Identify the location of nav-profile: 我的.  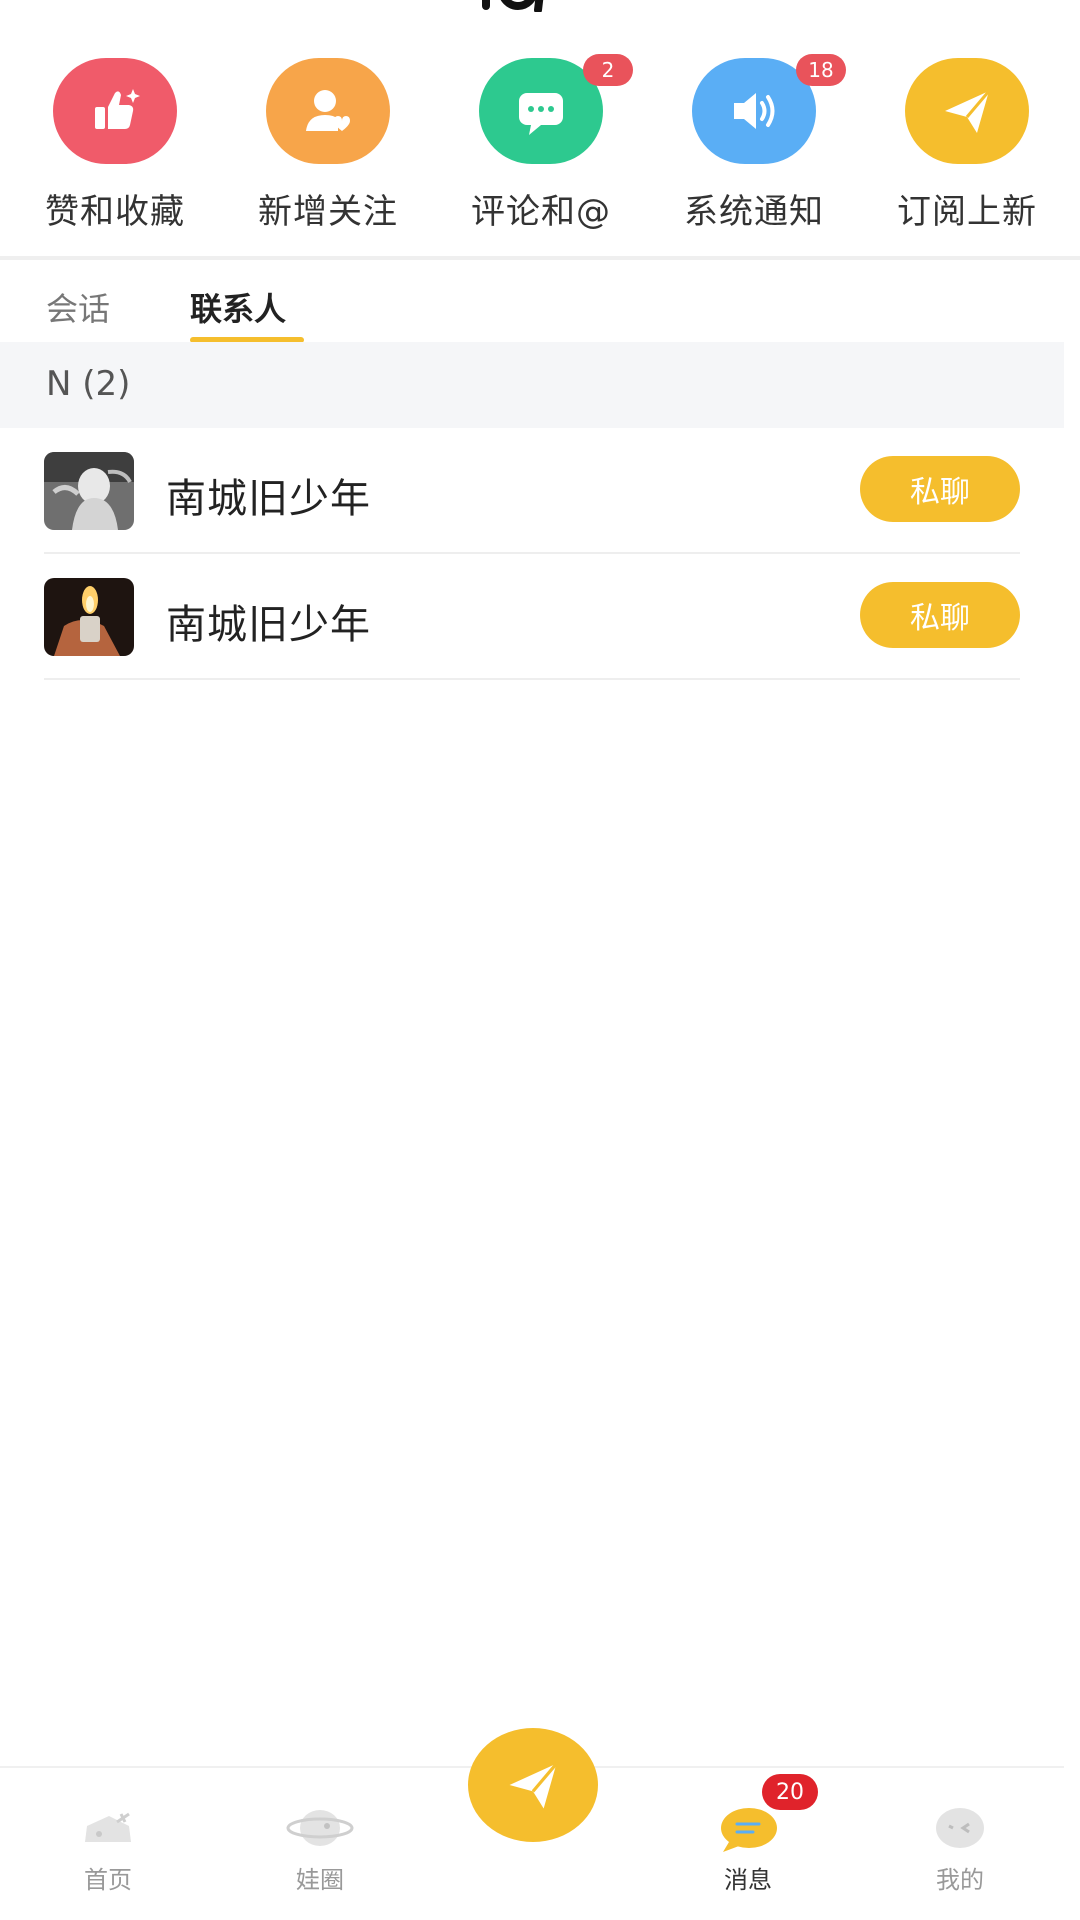
(960, 1831).